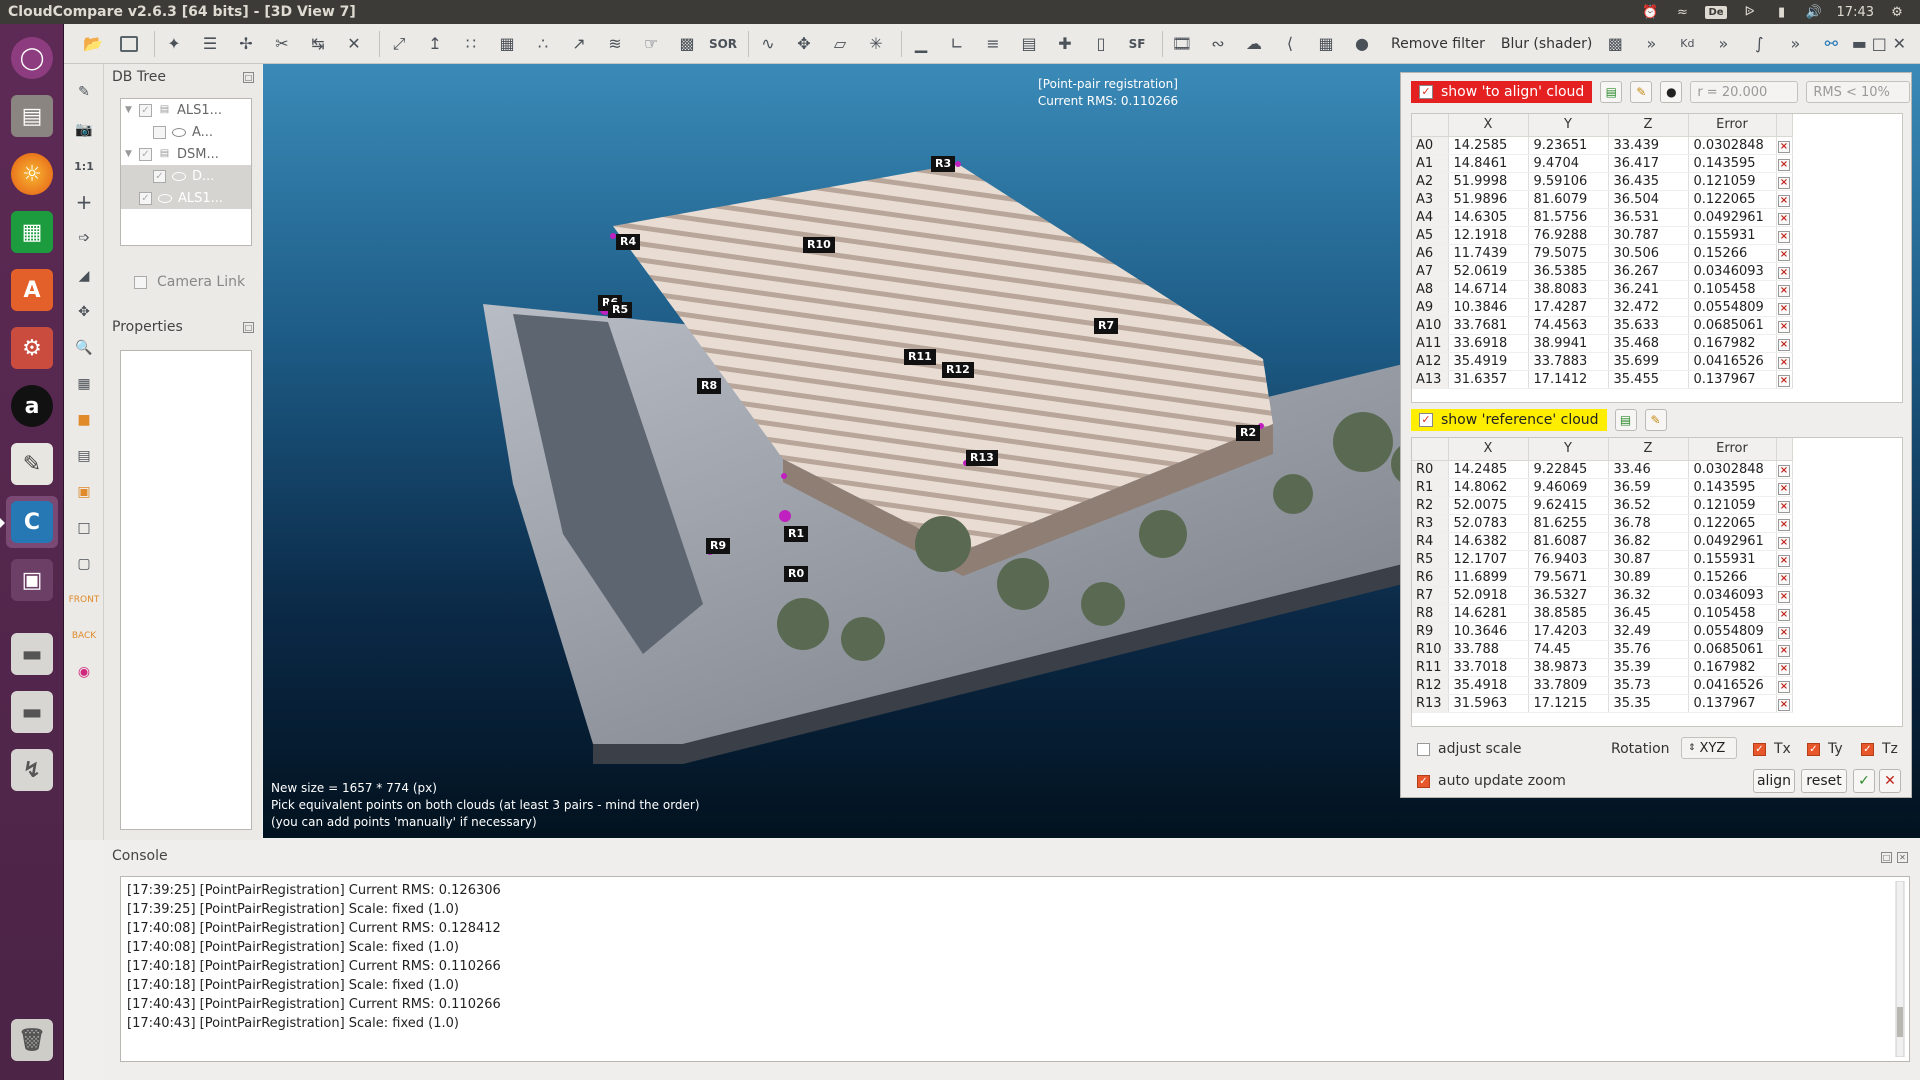 Image resolution: width=1920 pixels, height=1080 pixels. What do you see at coordinates (1430, 631) in the screenshot?
I see `row-header: R9` at bounding box center [1430, 631].